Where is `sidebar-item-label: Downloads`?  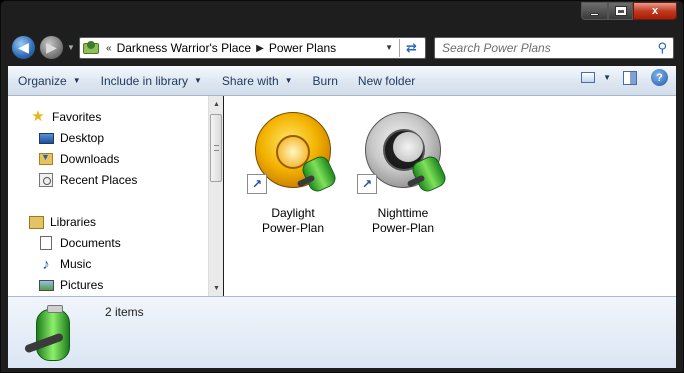
sidebar-item-label: Downloads is located at coordinates (90, 159).